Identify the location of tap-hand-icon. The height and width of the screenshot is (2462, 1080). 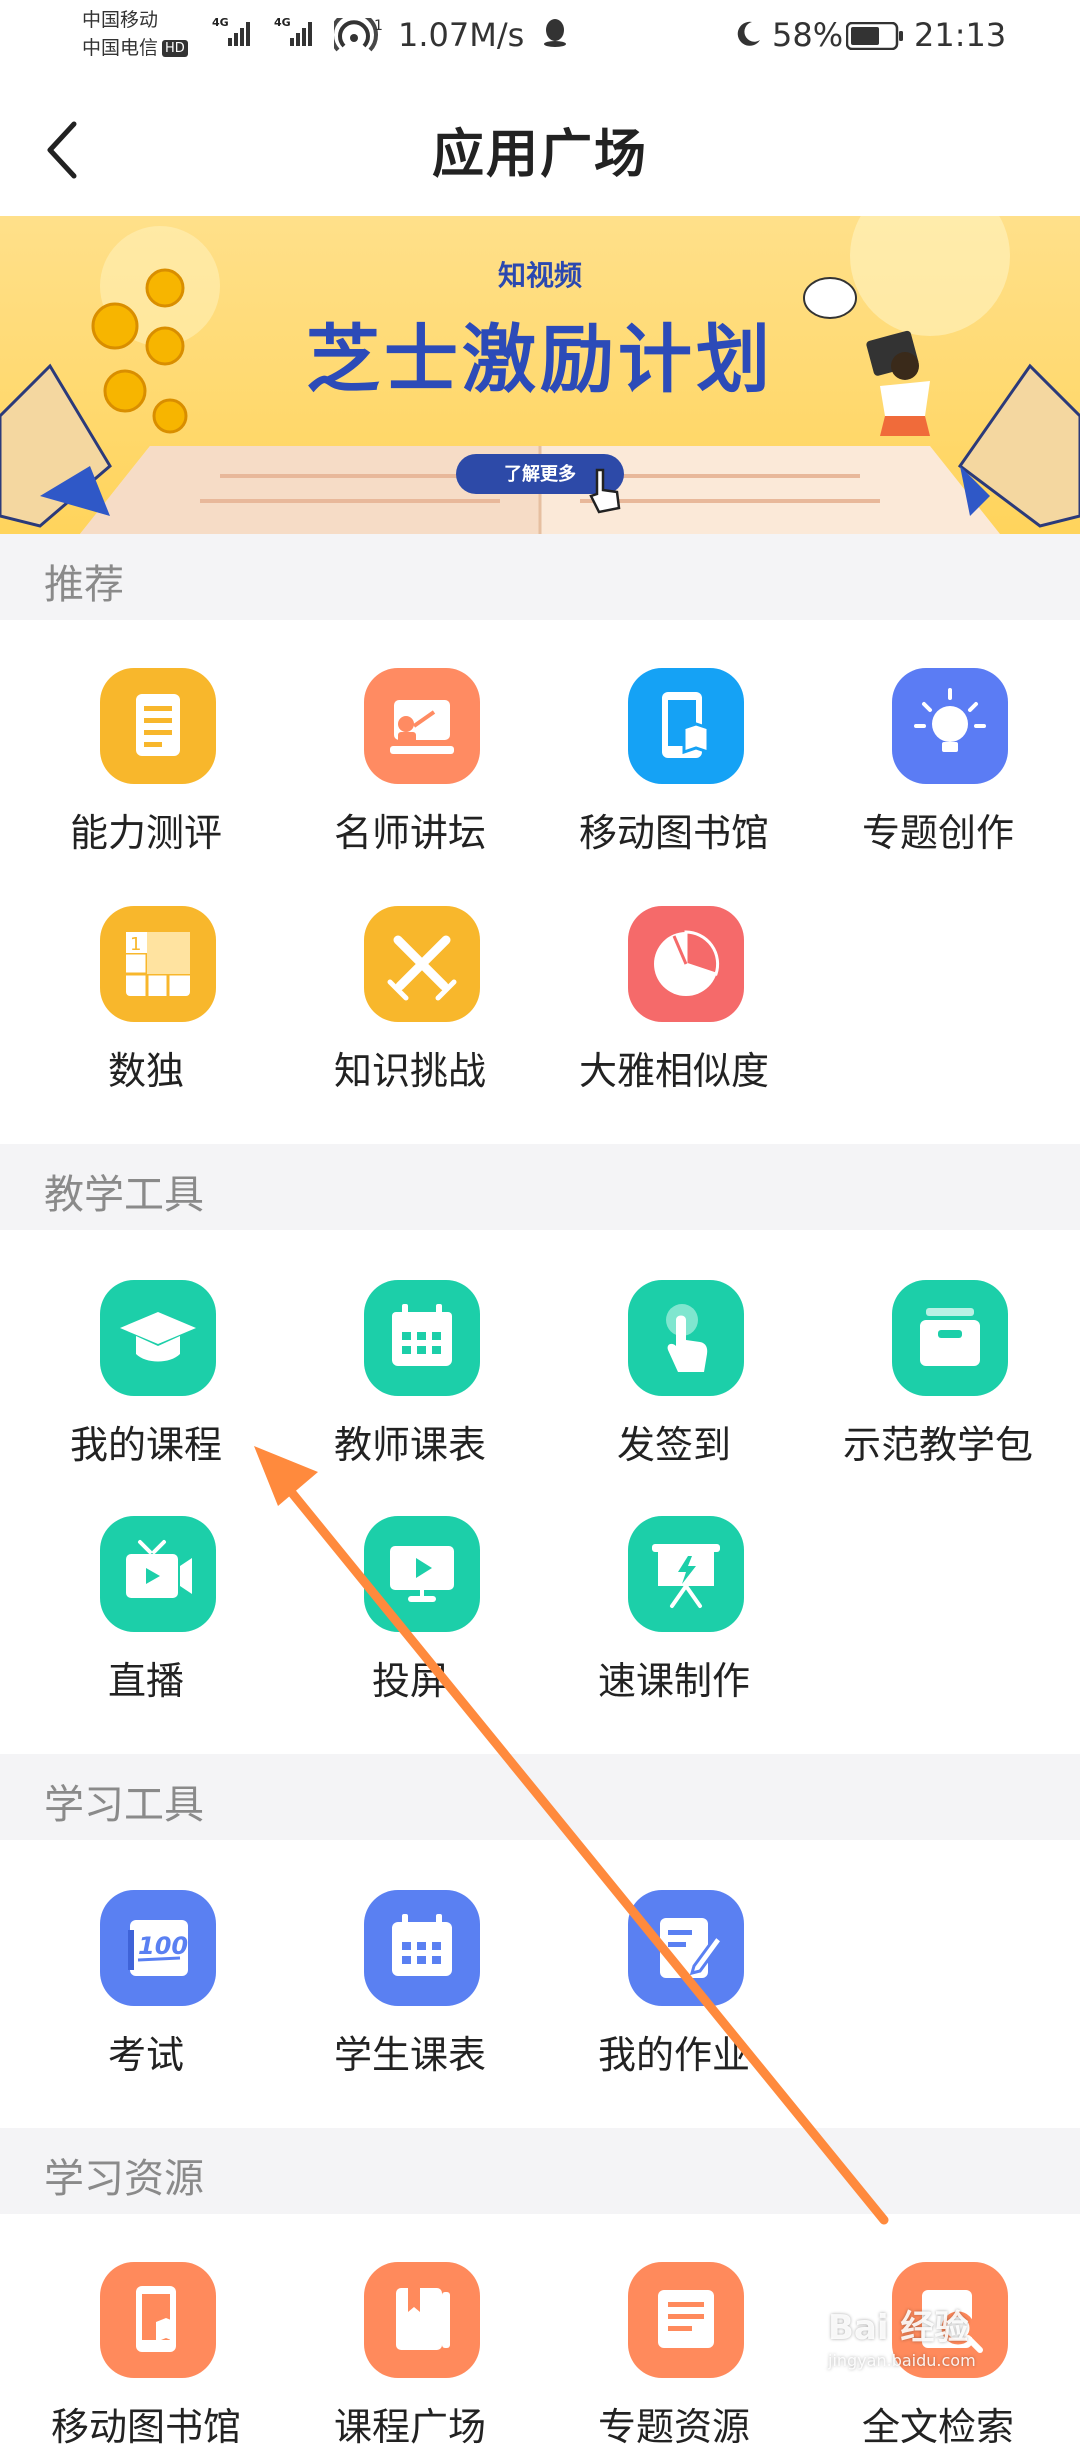
(686, 1338).